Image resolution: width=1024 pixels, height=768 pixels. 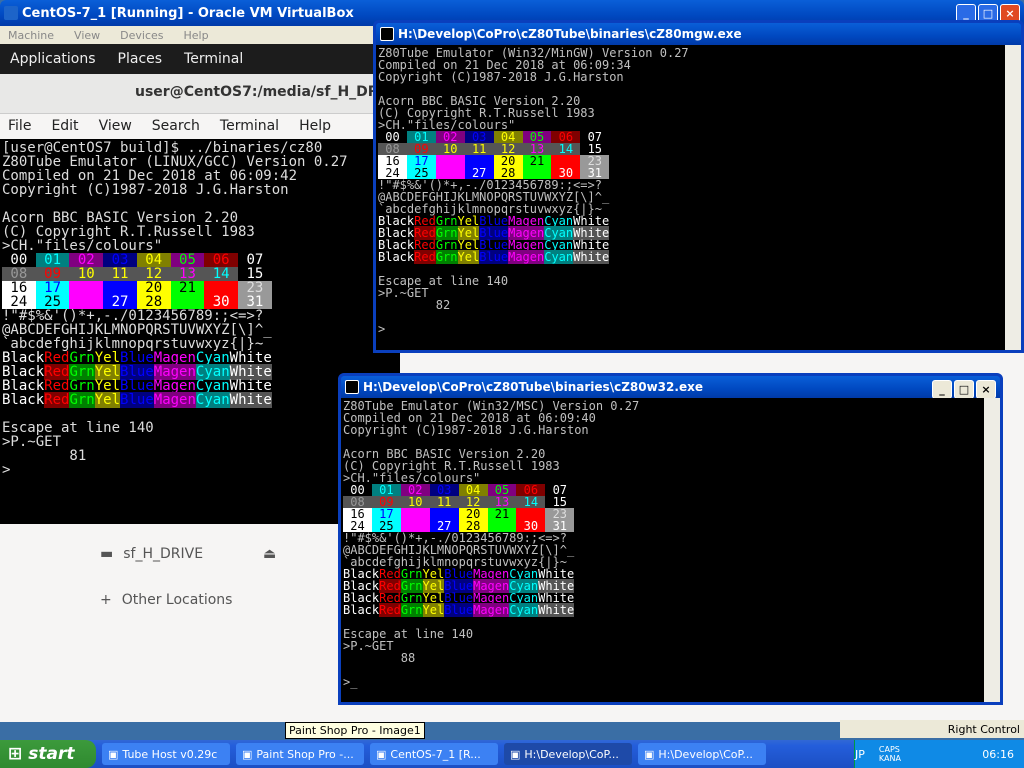 I want to click on terminal-menu-help: Help, so click(x=315, y=126).